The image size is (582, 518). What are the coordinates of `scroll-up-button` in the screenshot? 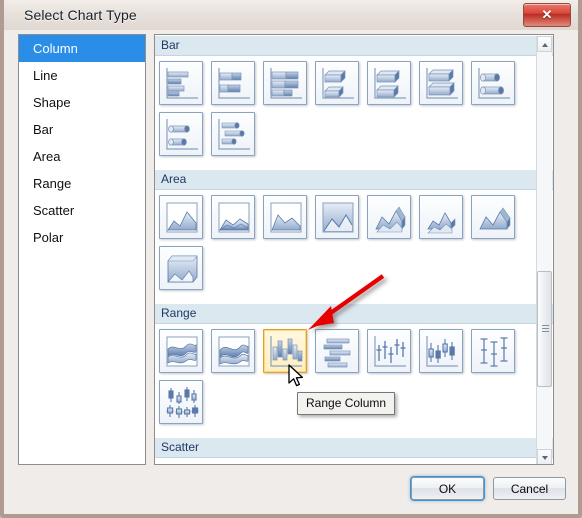 It's located at (544, 44).